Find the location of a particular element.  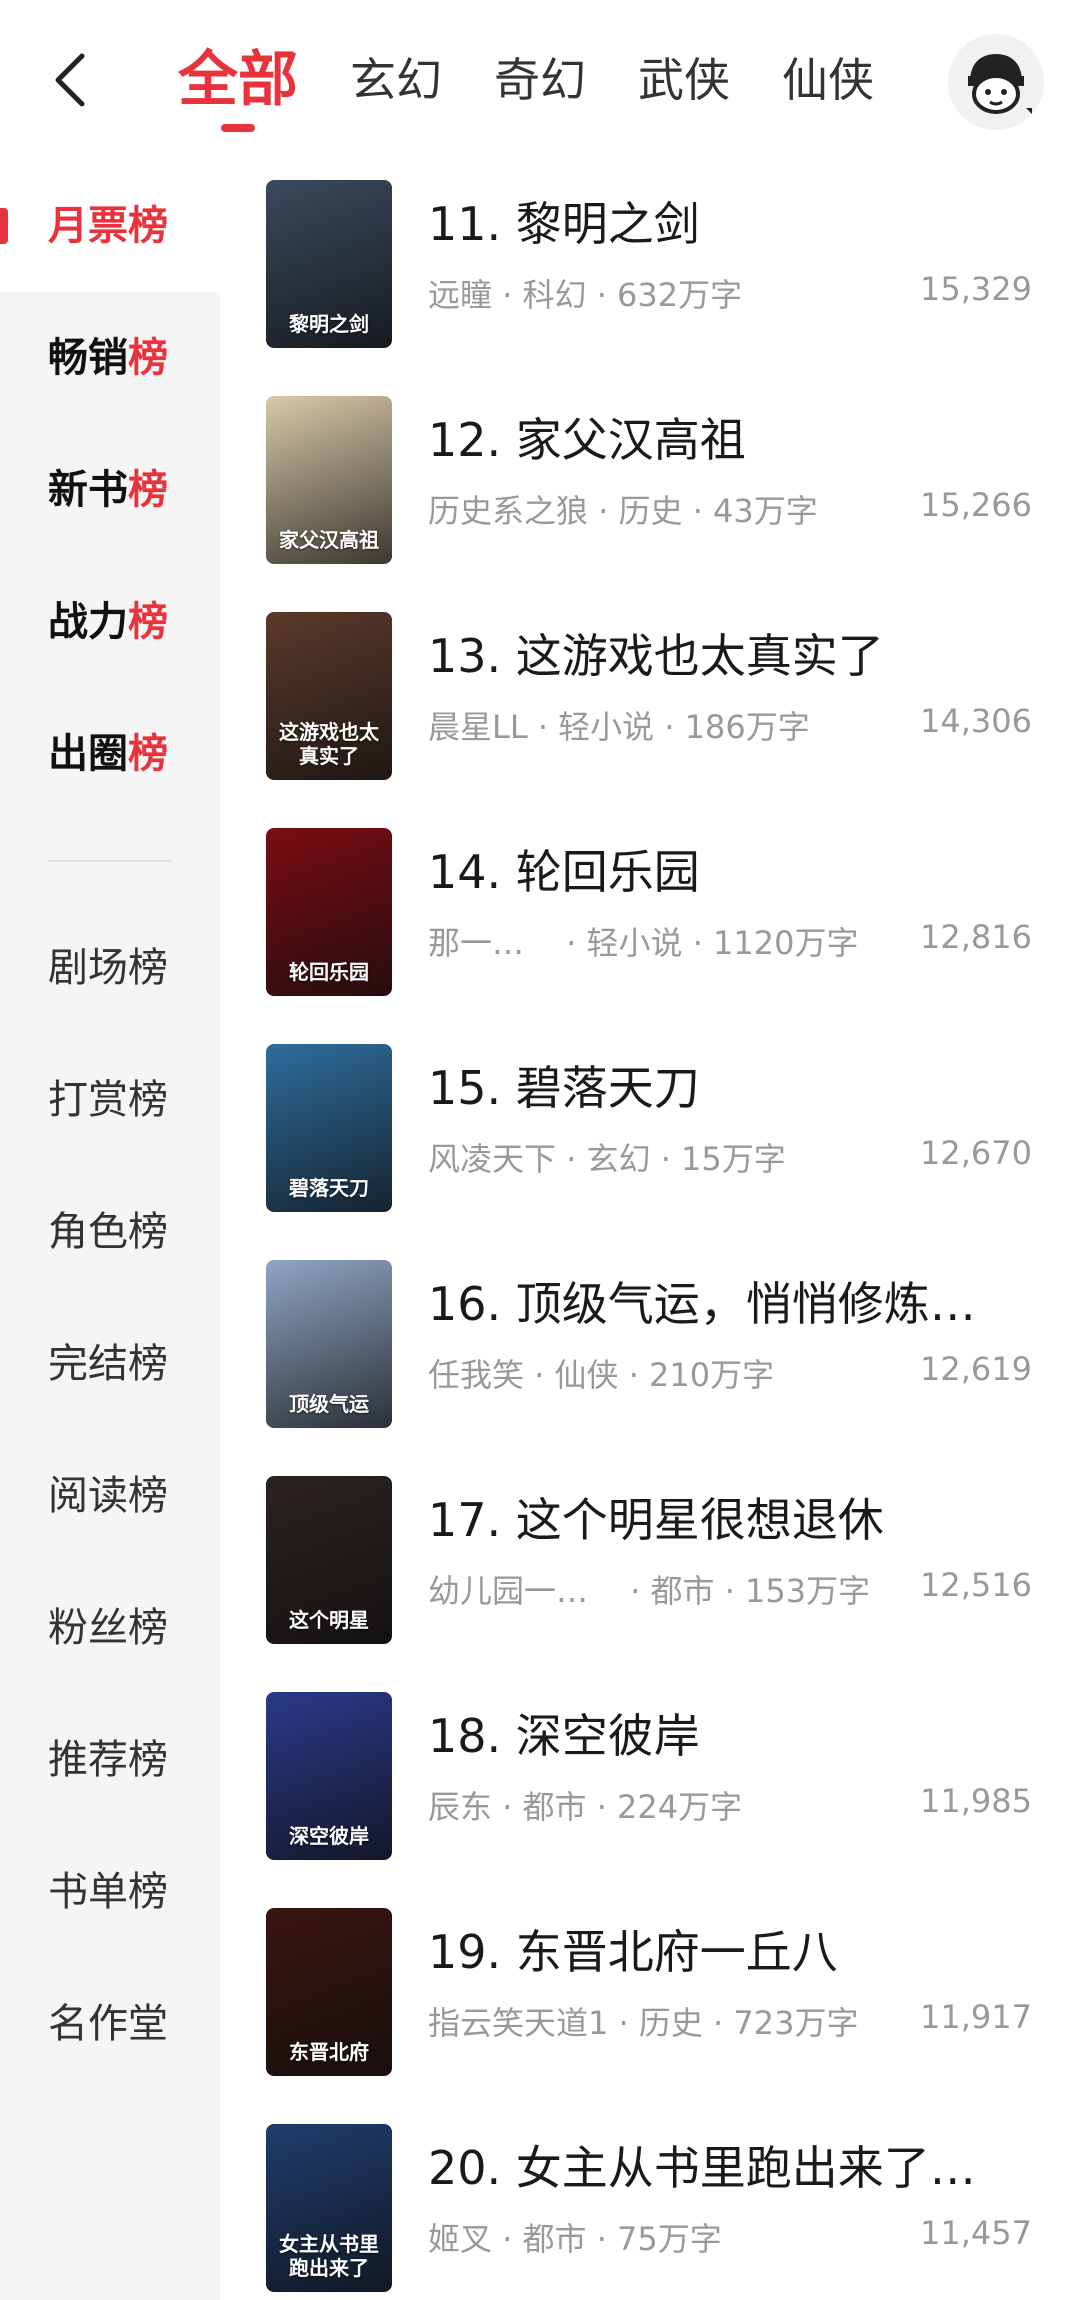

back-button is located at coordinates (70, 80).